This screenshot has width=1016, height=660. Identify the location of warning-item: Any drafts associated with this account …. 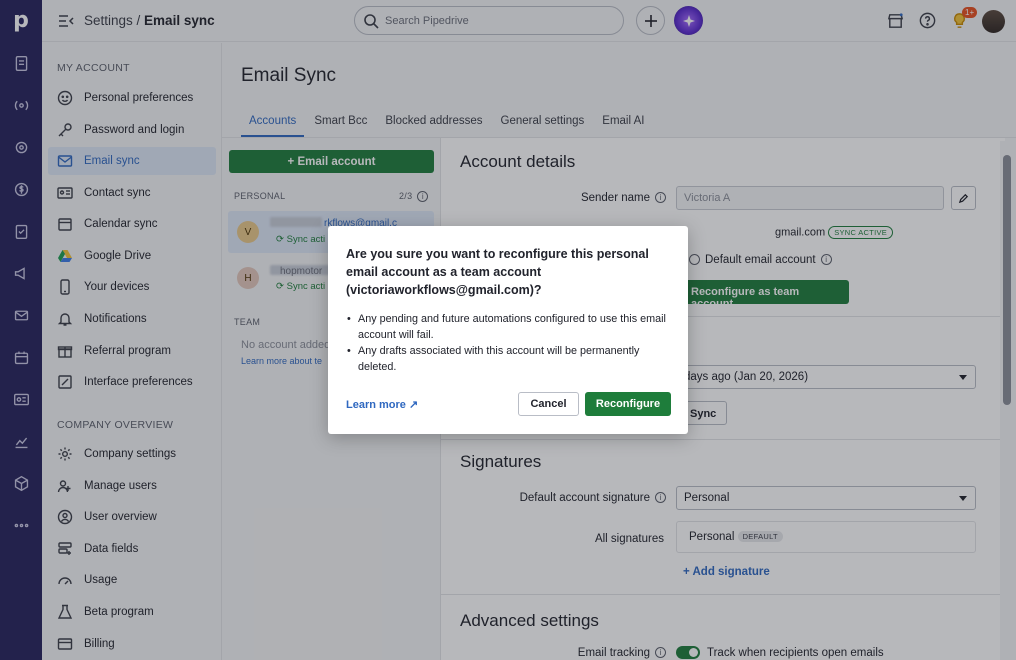
(508, 359).